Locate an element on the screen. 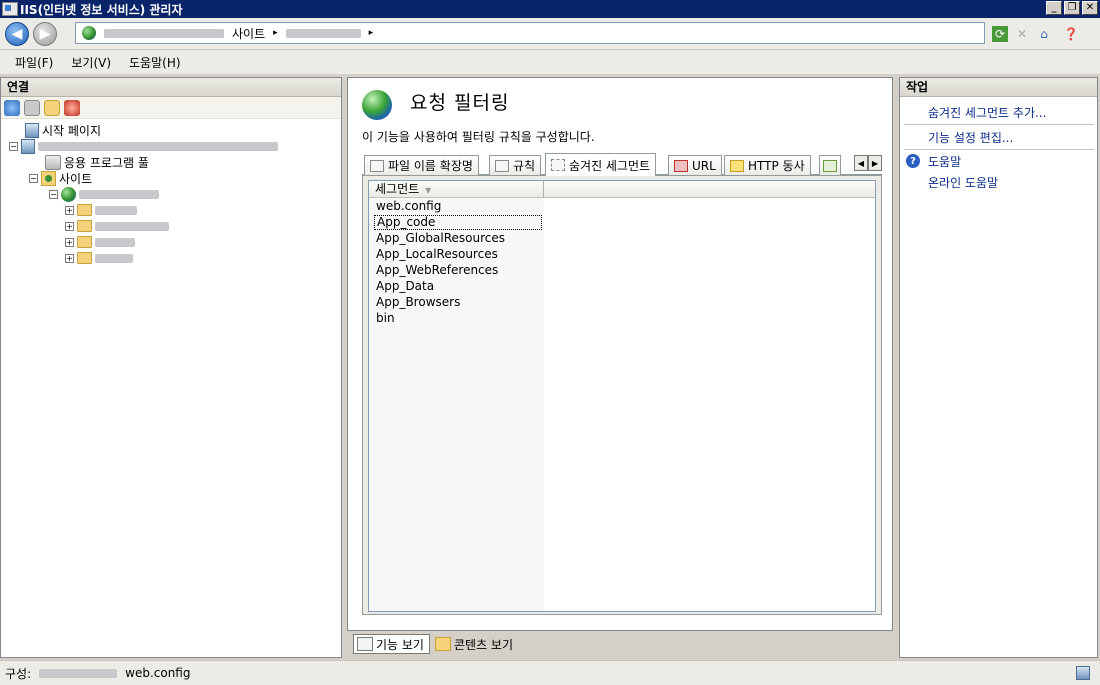  tree-item-label: 사이트 is located at coordinates (76, 178).